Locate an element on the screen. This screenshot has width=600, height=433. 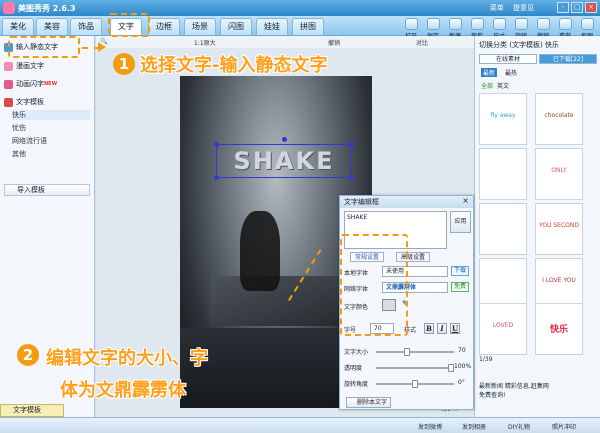
step2-annotation-line2: 体为文鼎霹雳体 is located at coordinates (123, 390).